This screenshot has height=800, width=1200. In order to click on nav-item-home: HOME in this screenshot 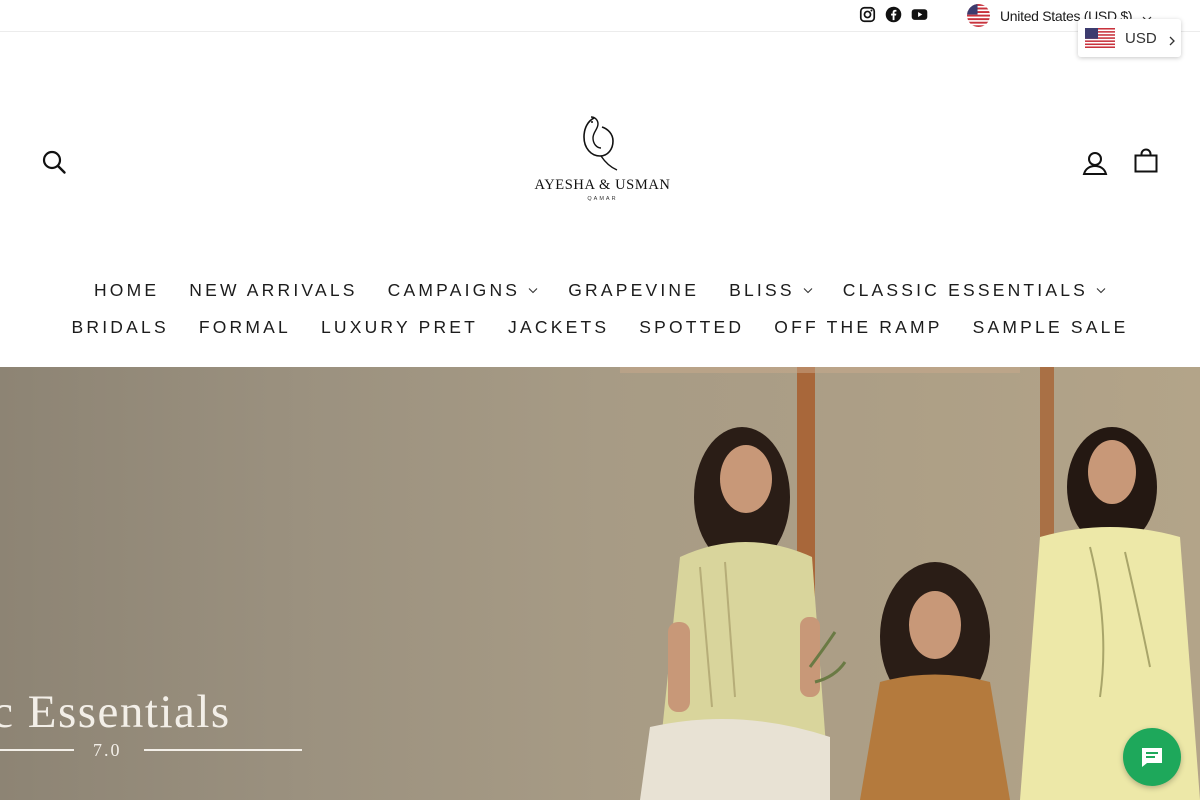, I will do `click(126, 290)`.